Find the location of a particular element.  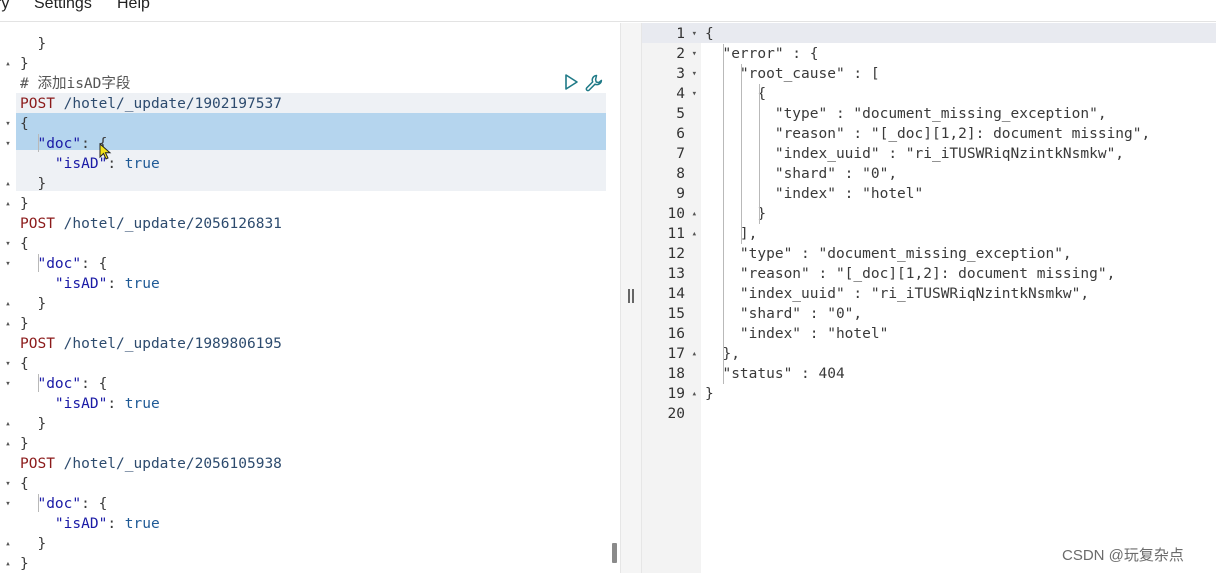

editor-line: # 添加isAD字段 is located at coordinates (310, 84).